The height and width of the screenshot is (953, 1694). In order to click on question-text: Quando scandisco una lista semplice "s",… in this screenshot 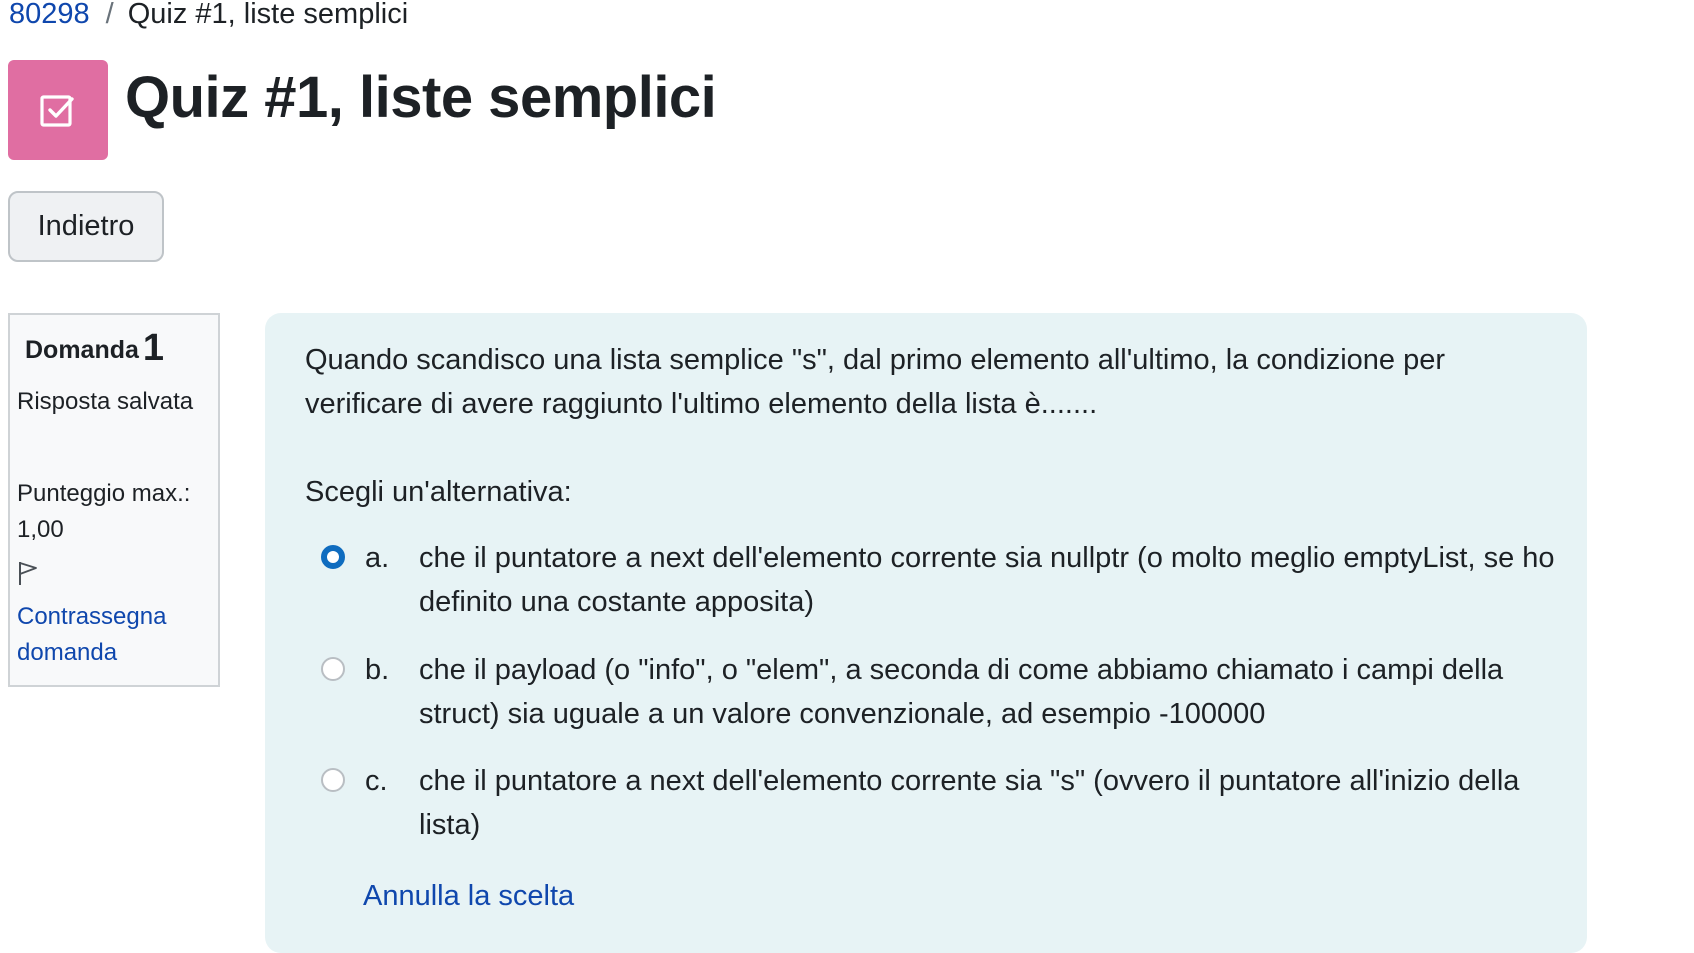, I will do `click(875, 382)`.